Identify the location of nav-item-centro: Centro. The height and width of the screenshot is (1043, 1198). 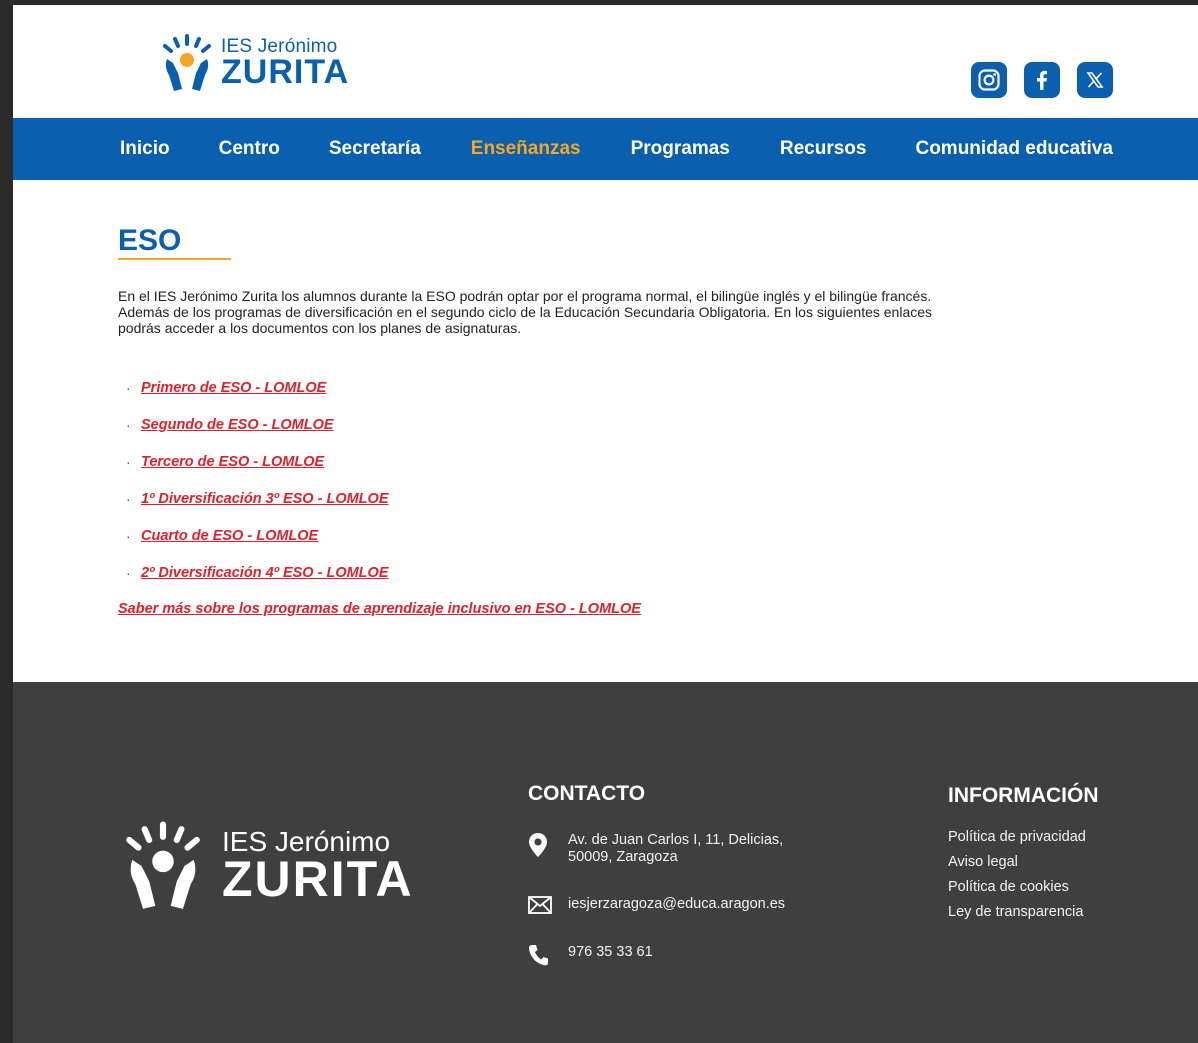
(249, 149).